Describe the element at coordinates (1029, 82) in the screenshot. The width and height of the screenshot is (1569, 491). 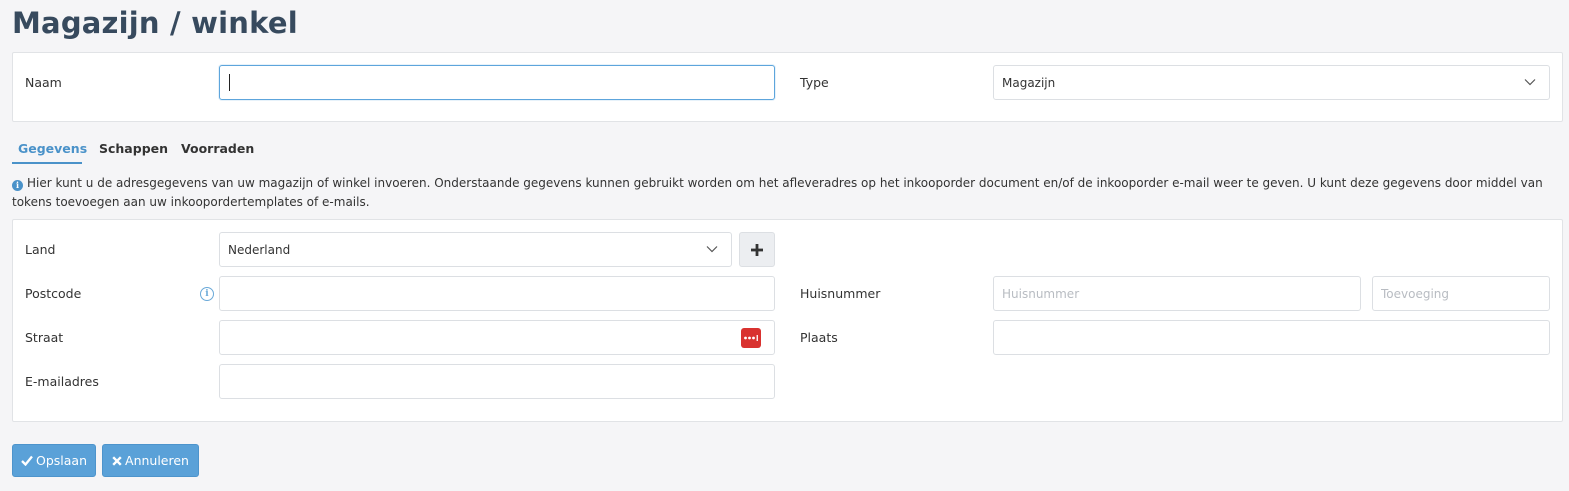
I see `type-select-value: Magazijn` at that location.